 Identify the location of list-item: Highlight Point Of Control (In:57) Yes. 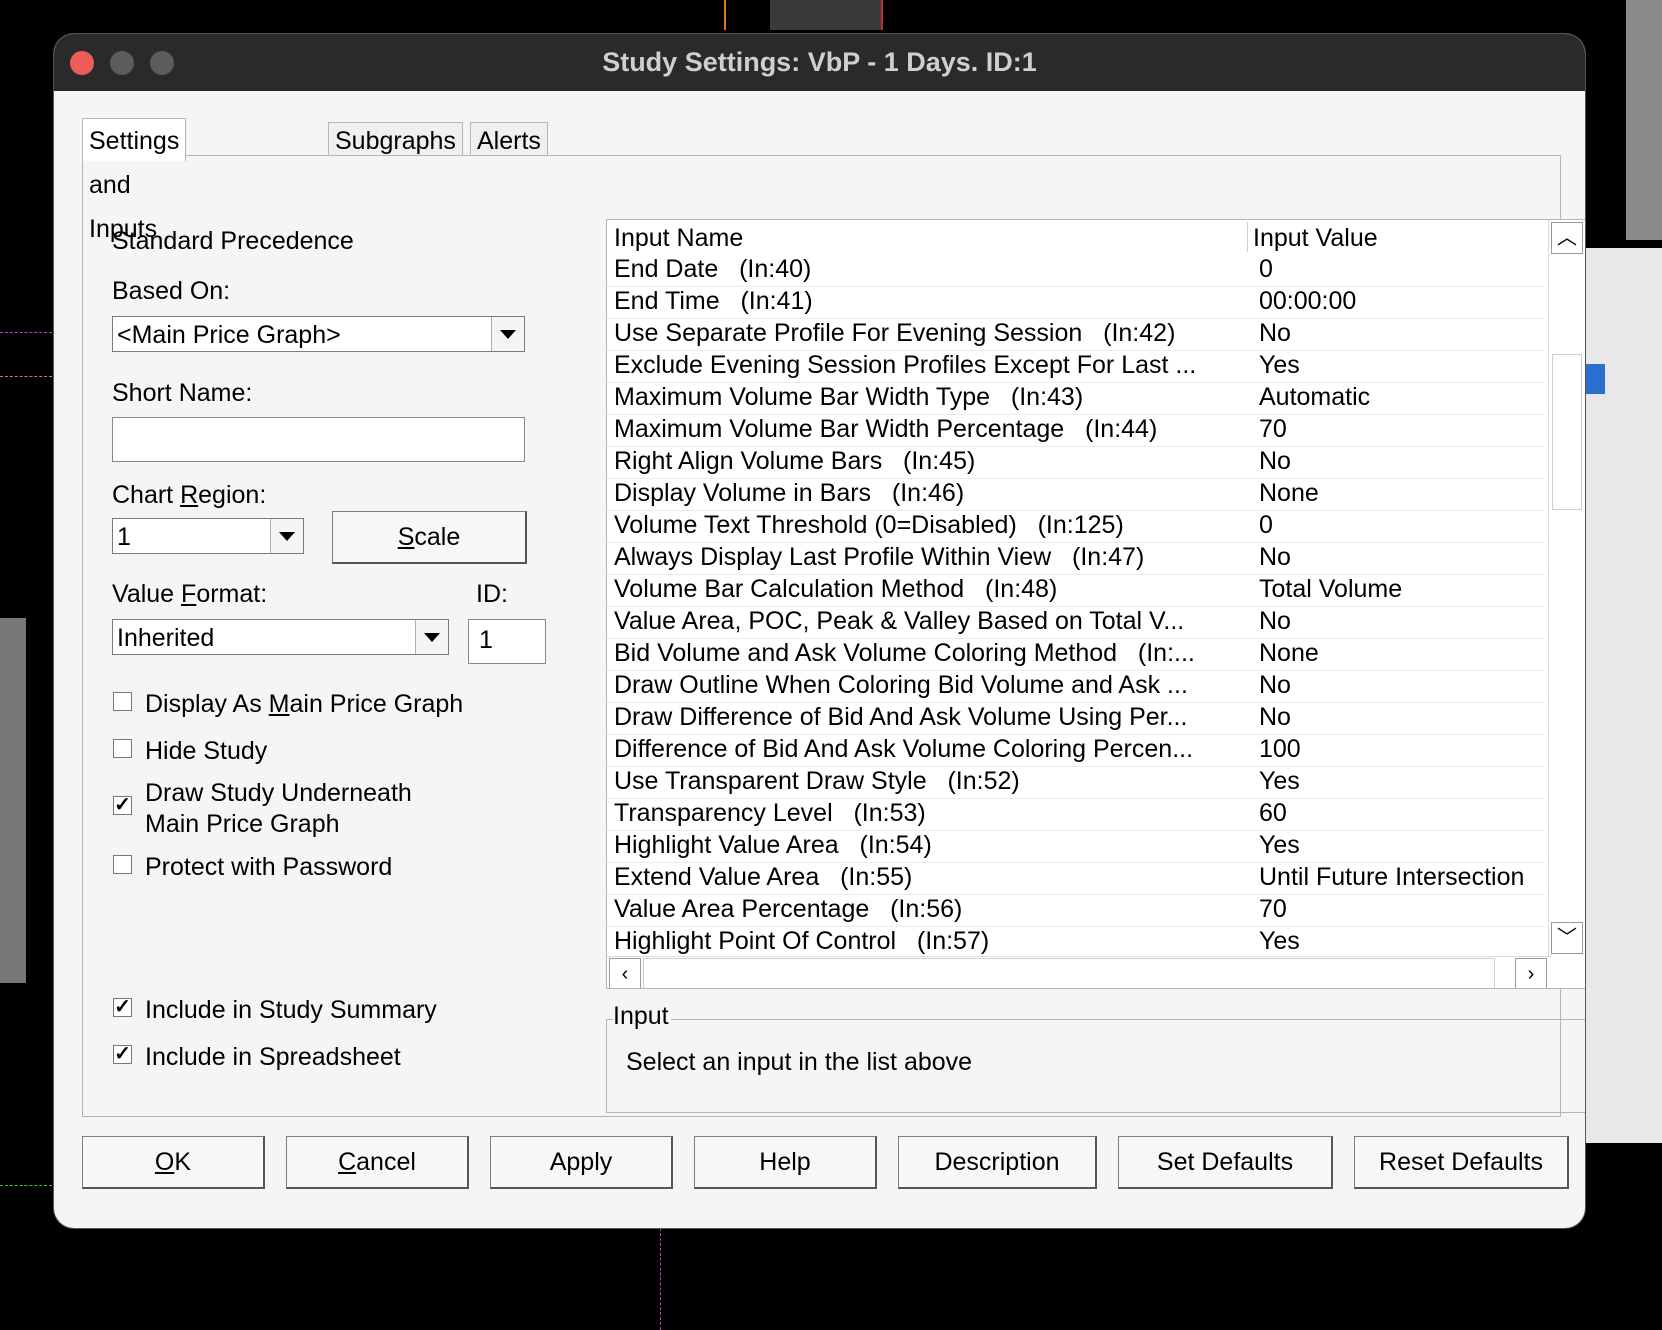
(1076, 942).